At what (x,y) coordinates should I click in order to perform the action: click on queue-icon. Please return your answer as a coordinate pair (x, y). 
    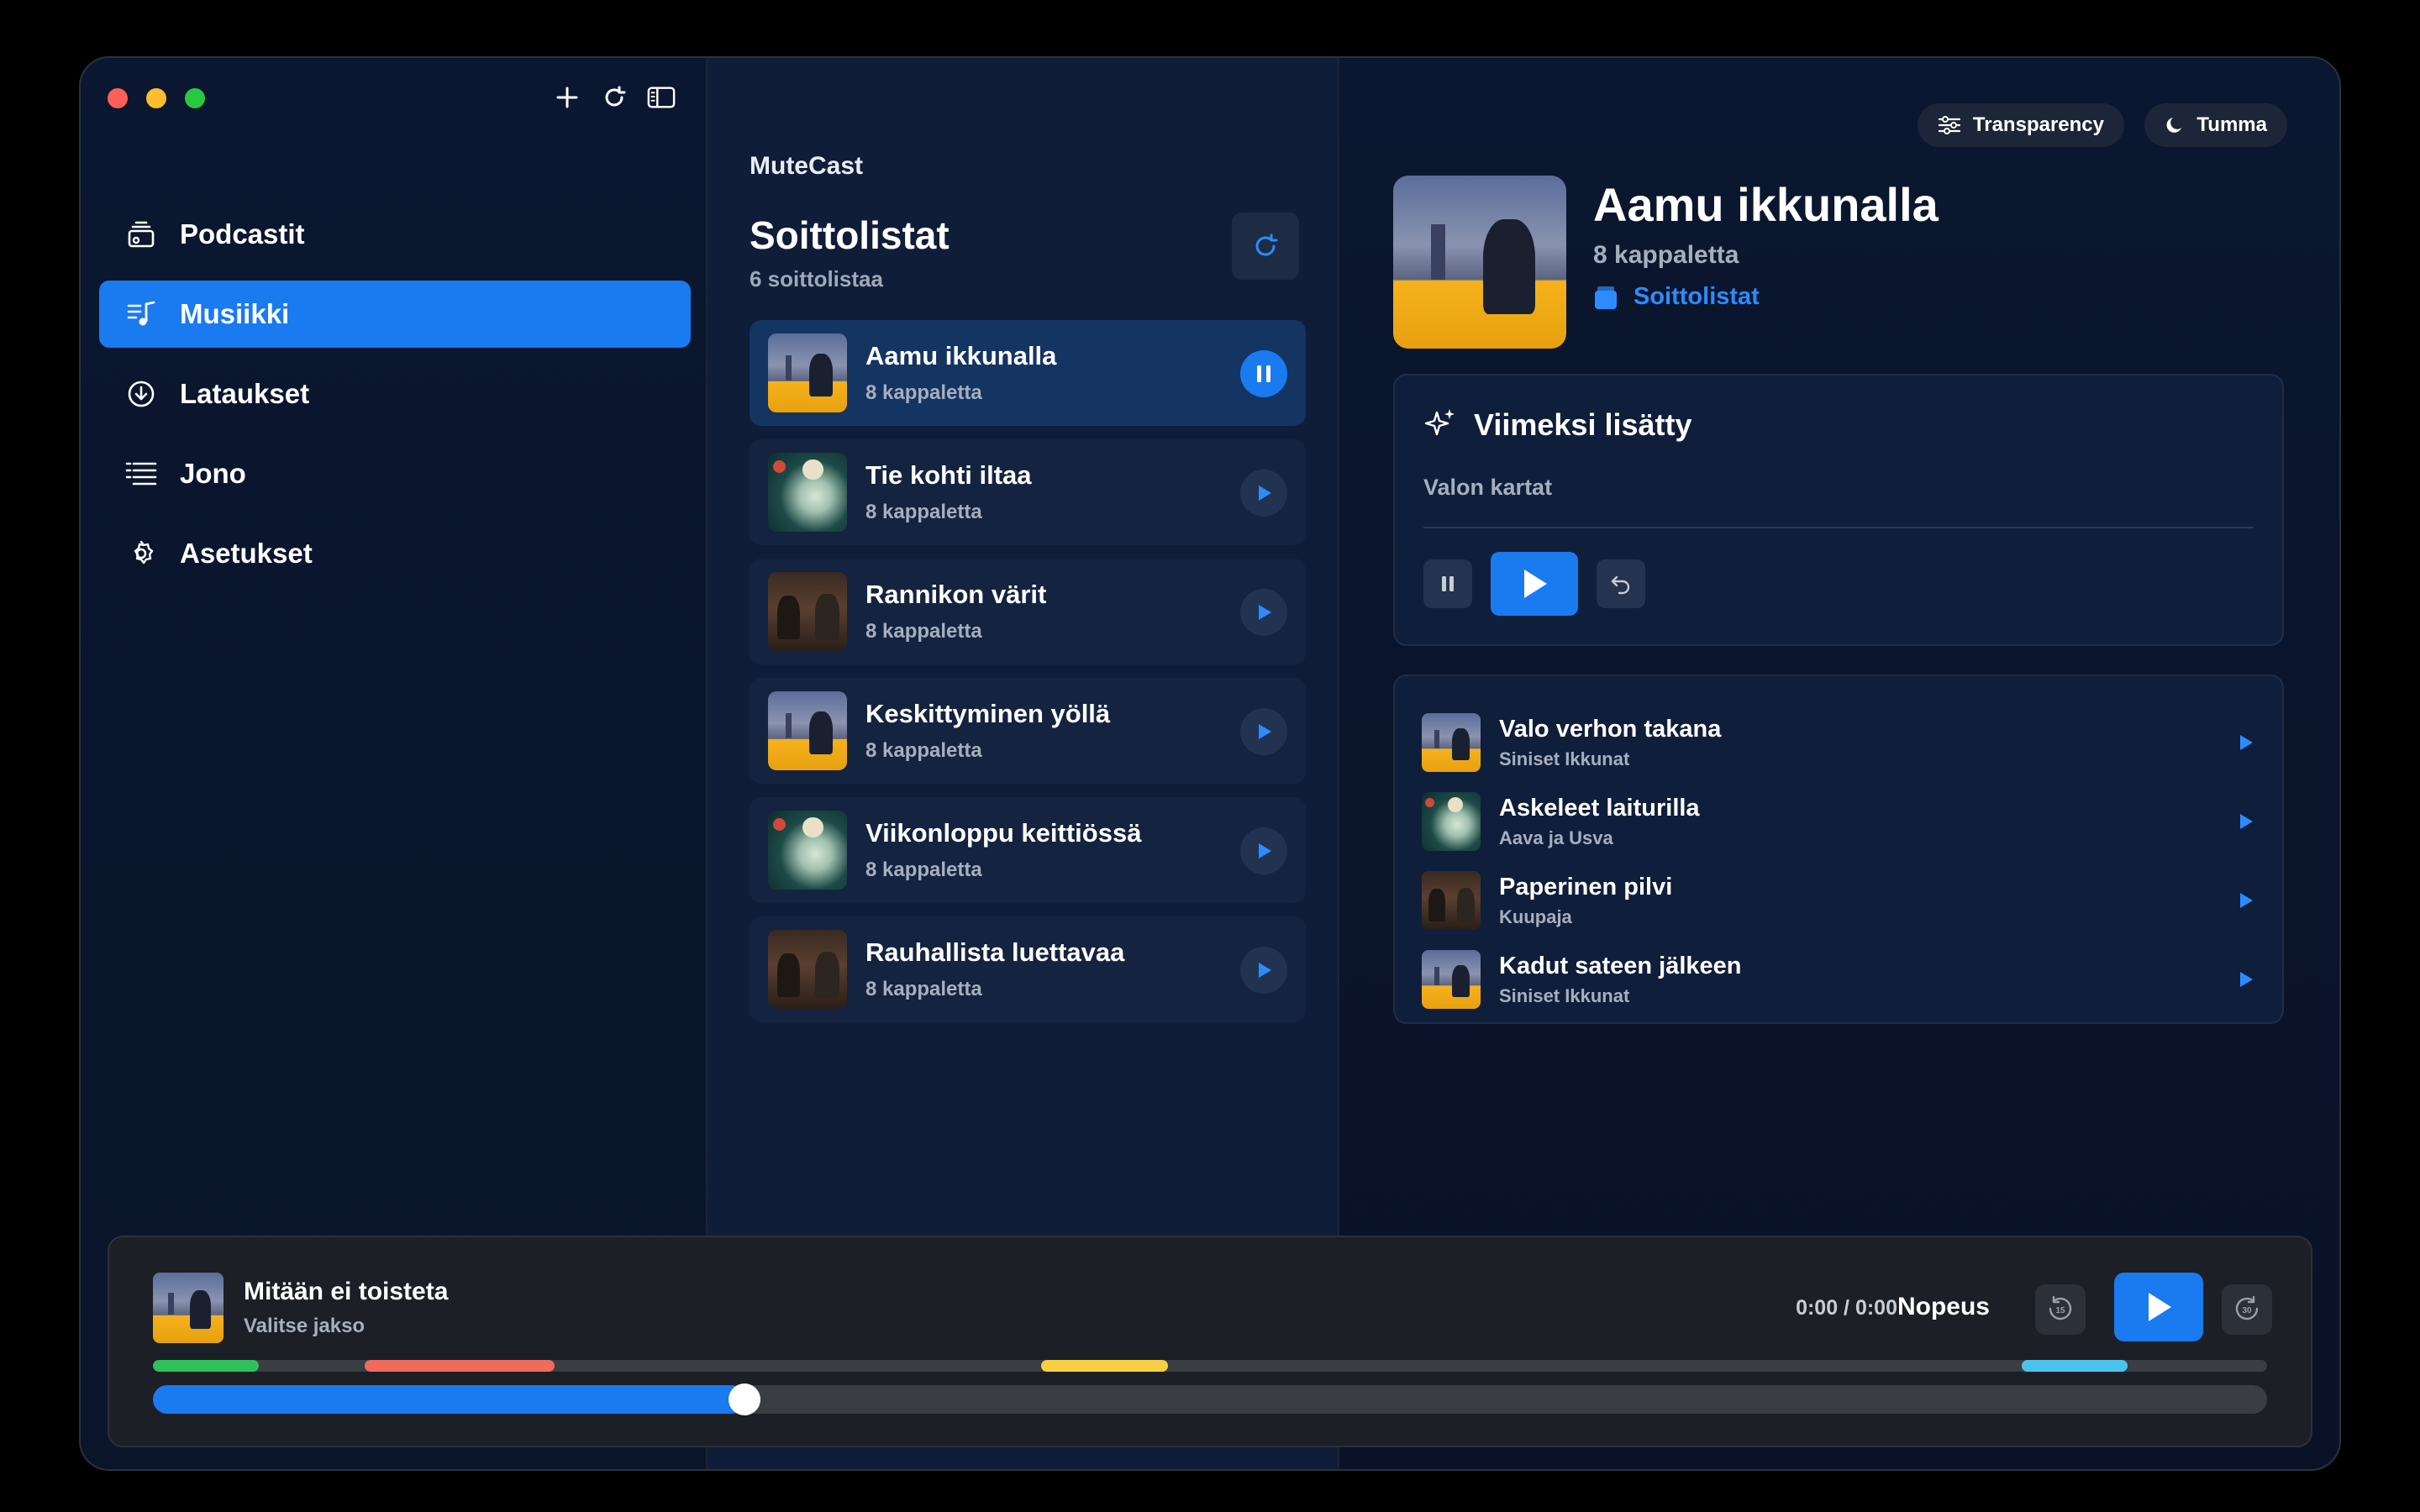
    Looking at the image, I should click on (141, 474).